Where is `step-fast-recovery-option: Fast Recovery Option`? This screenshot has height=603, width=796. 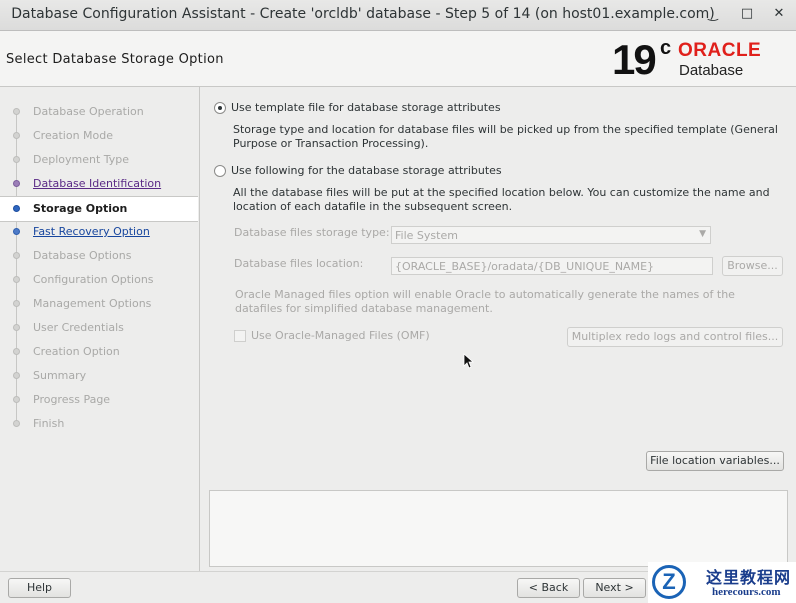
step-fast-recovery-option: Fast Recovery Option is located at coordinates (99, 232).